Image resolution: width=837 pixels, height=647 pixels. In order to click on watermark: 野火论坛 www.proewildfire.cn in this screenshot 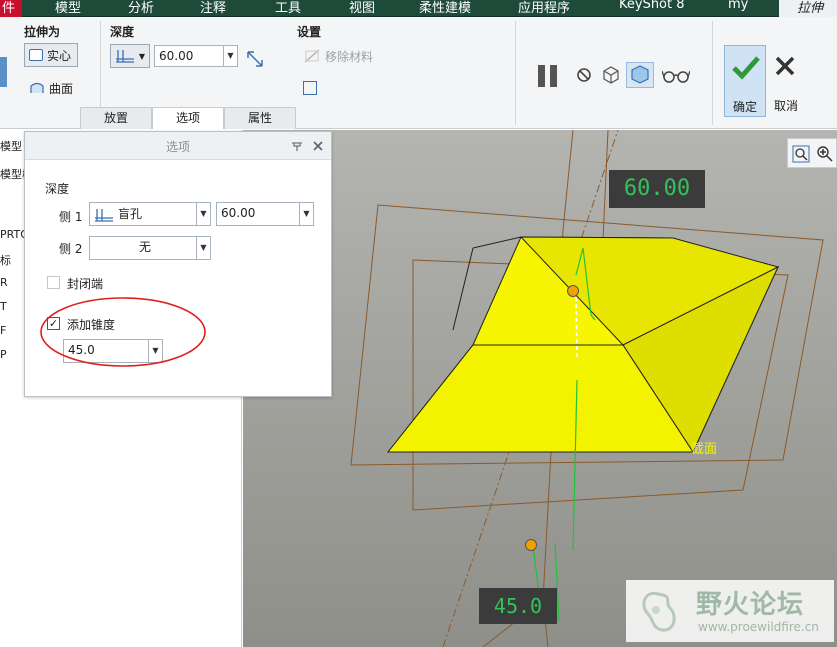, I will do `click(730, 611)`.